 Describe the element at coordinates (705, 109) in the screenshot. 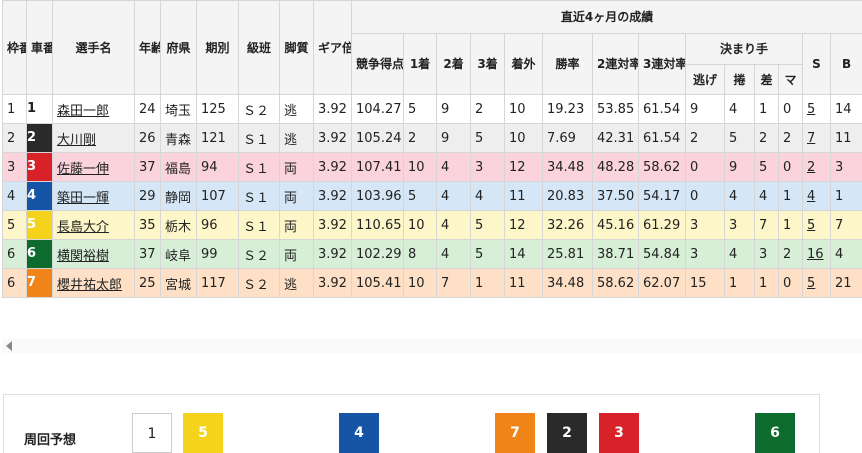

I see `nige-cell: 9` at that location.